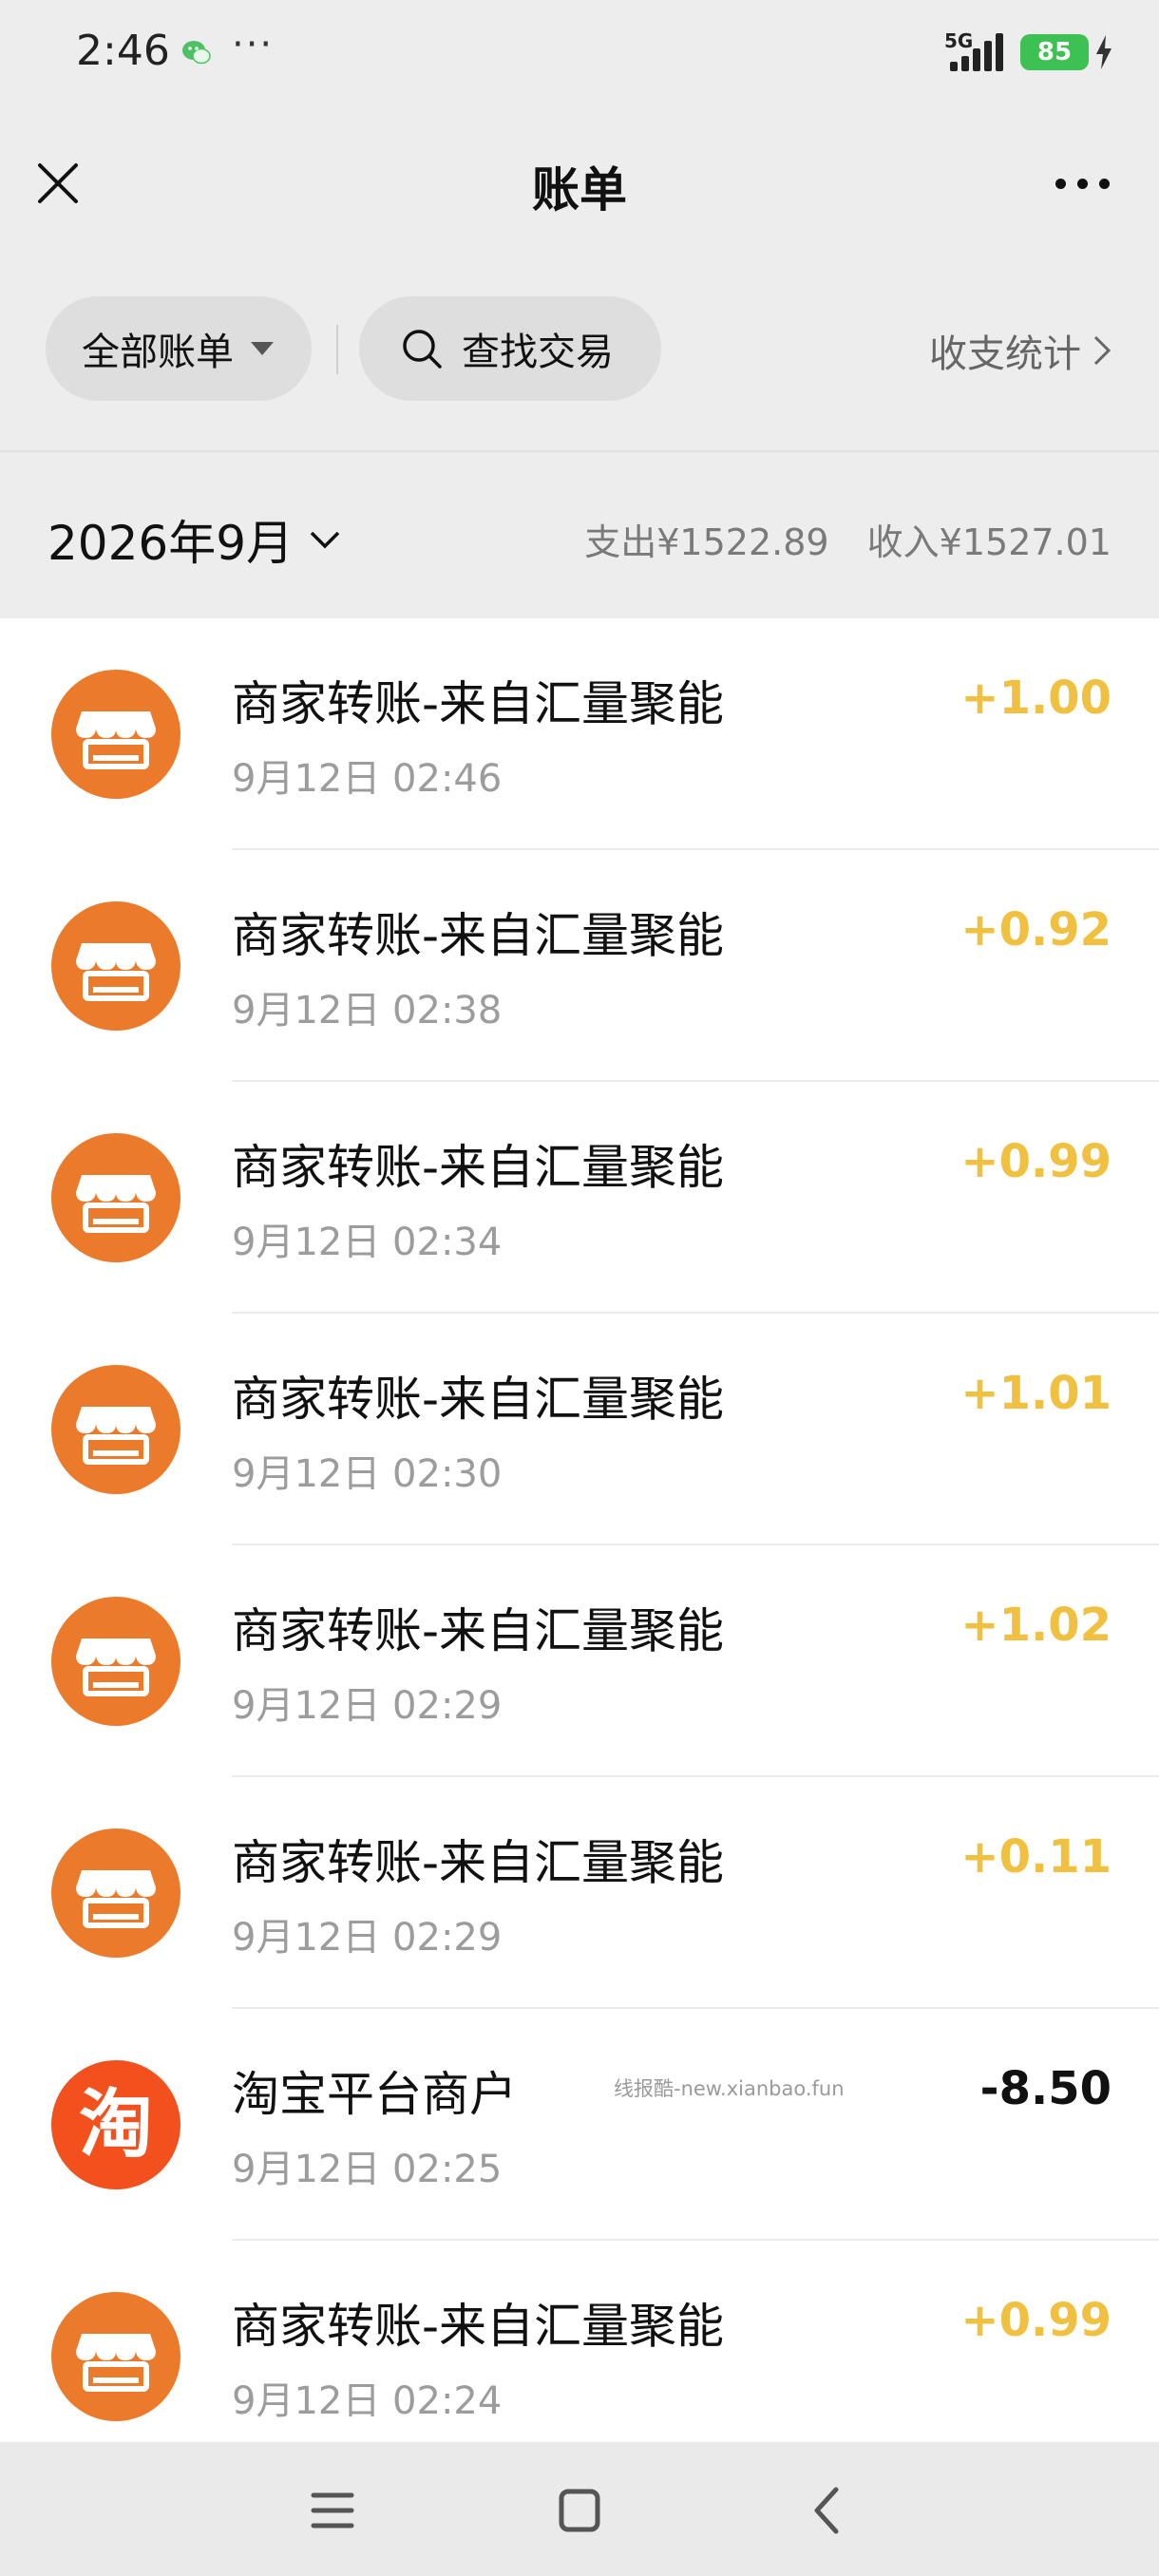 This screenshot has height=2576, width=1159. What do you see at coordinates (579, 966) in the screenshot?
I see `transaction-item: 商家转账-来自汇量聚能 9月12日 02:38 +0.92` at bounding box center [579, 966].